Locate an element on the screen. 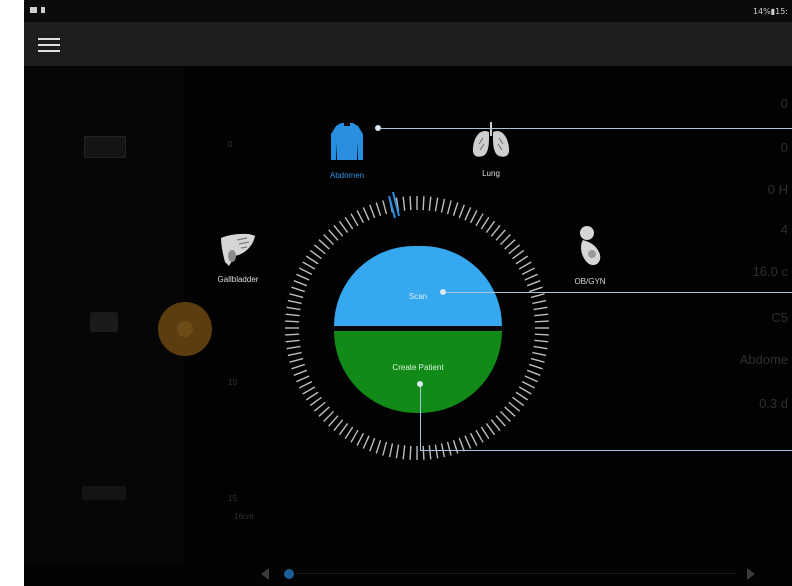  prev-arrow-icon is located at coordinates (265, 574).